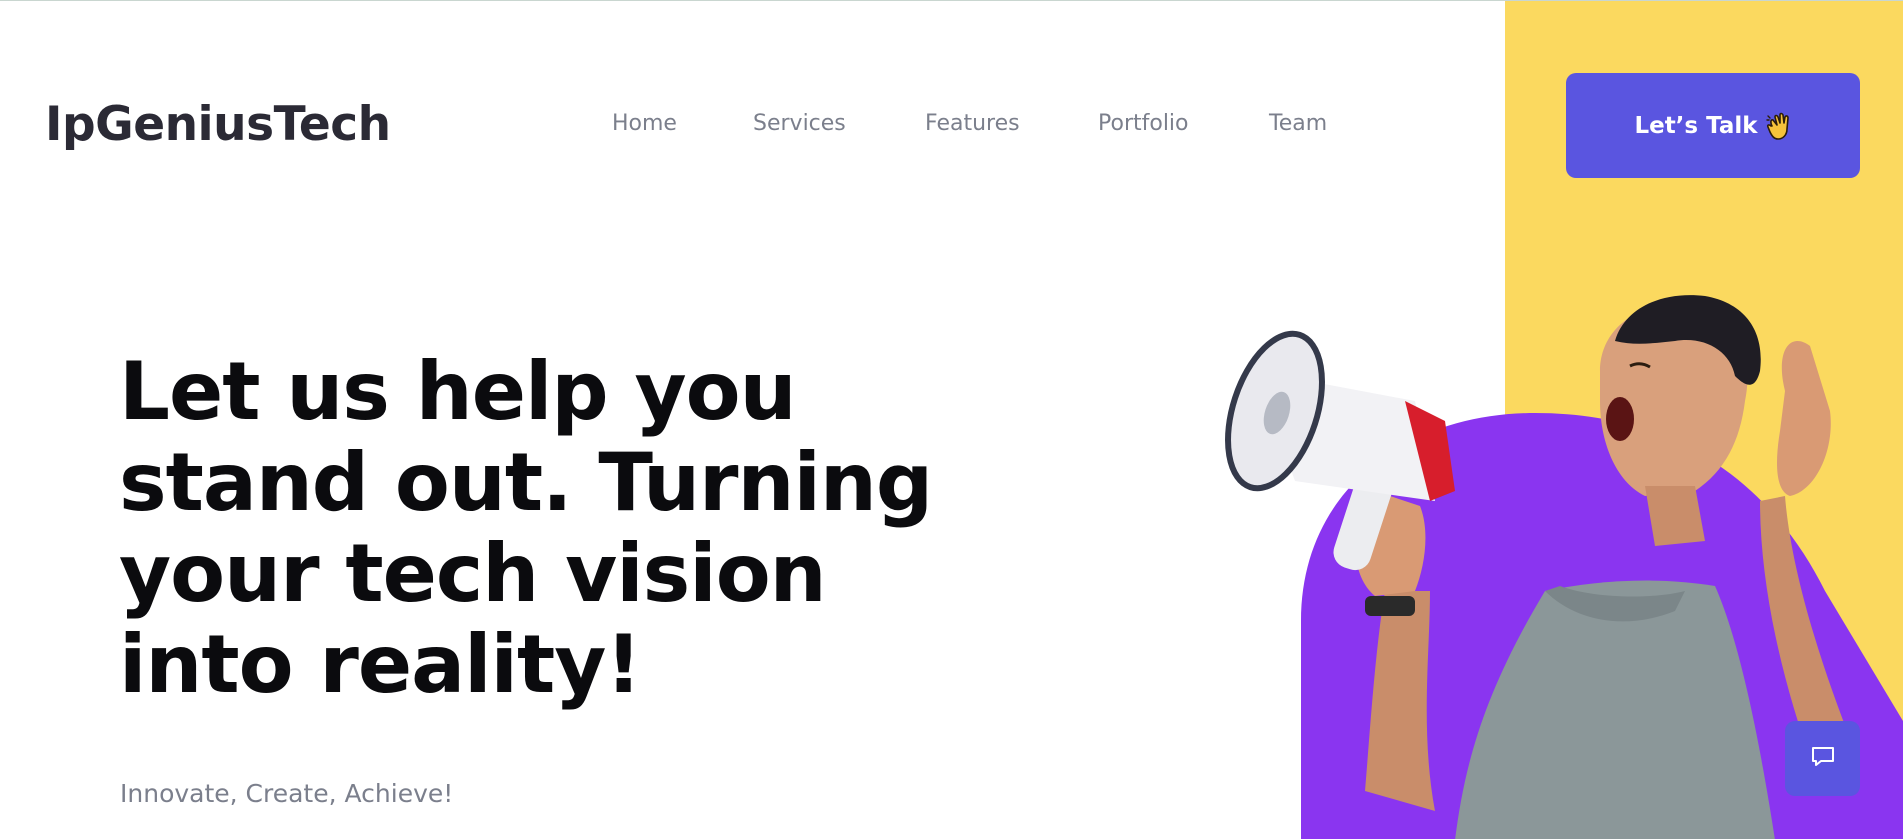 The image size is (1903, 839). I want to click on chat-bubble-icon, so click(1823, 759).